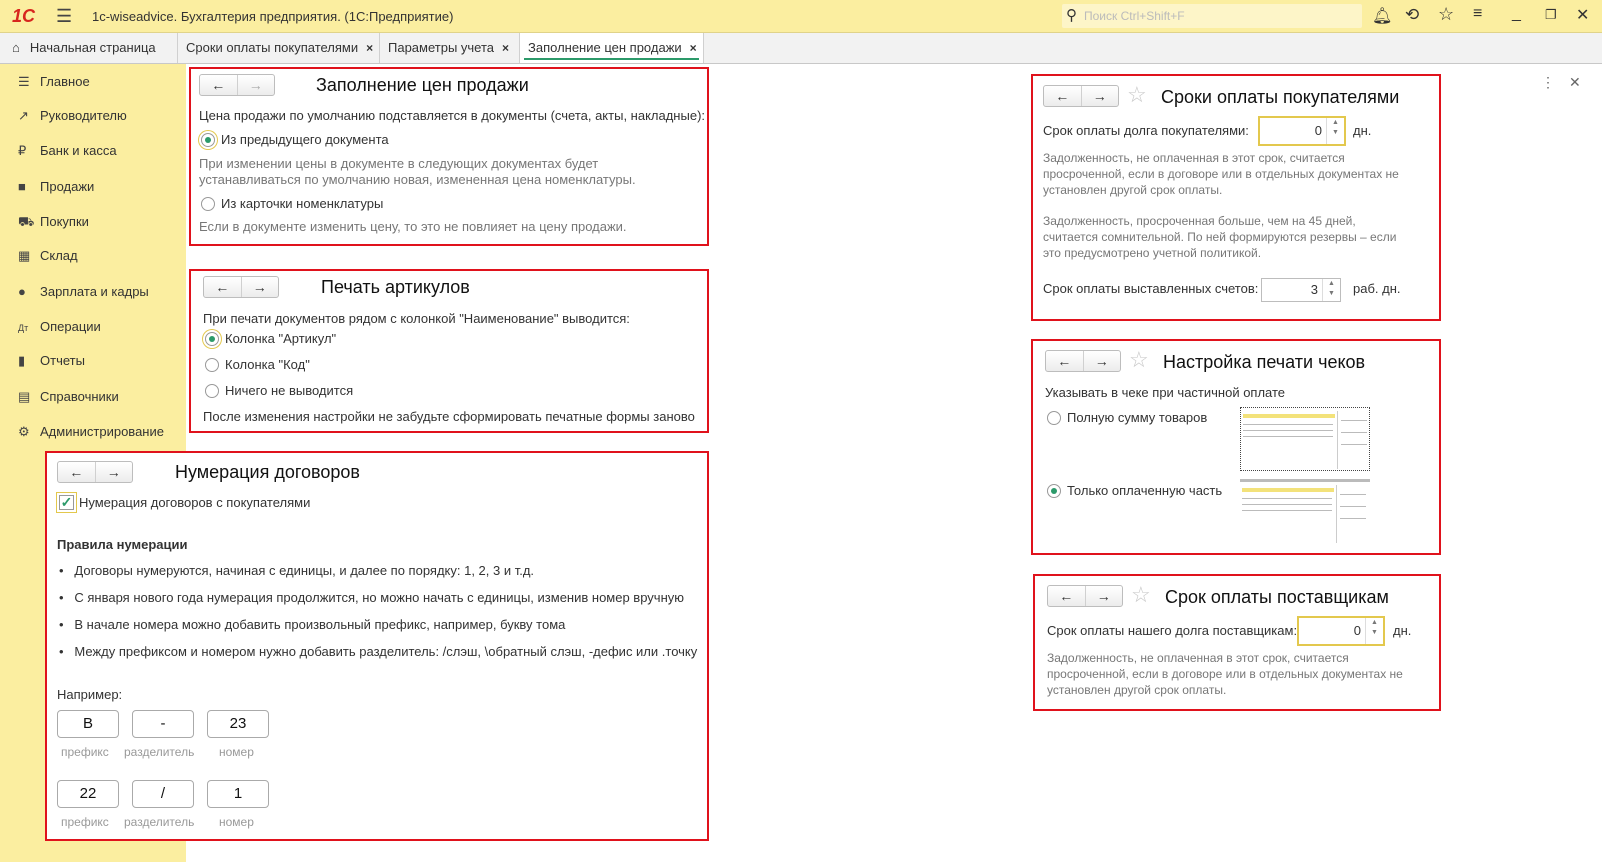  Describe the element at coordinates (51, 361) in the screenshot. I see `sidebar-item-reports: ▮ Отчеты` at that location.